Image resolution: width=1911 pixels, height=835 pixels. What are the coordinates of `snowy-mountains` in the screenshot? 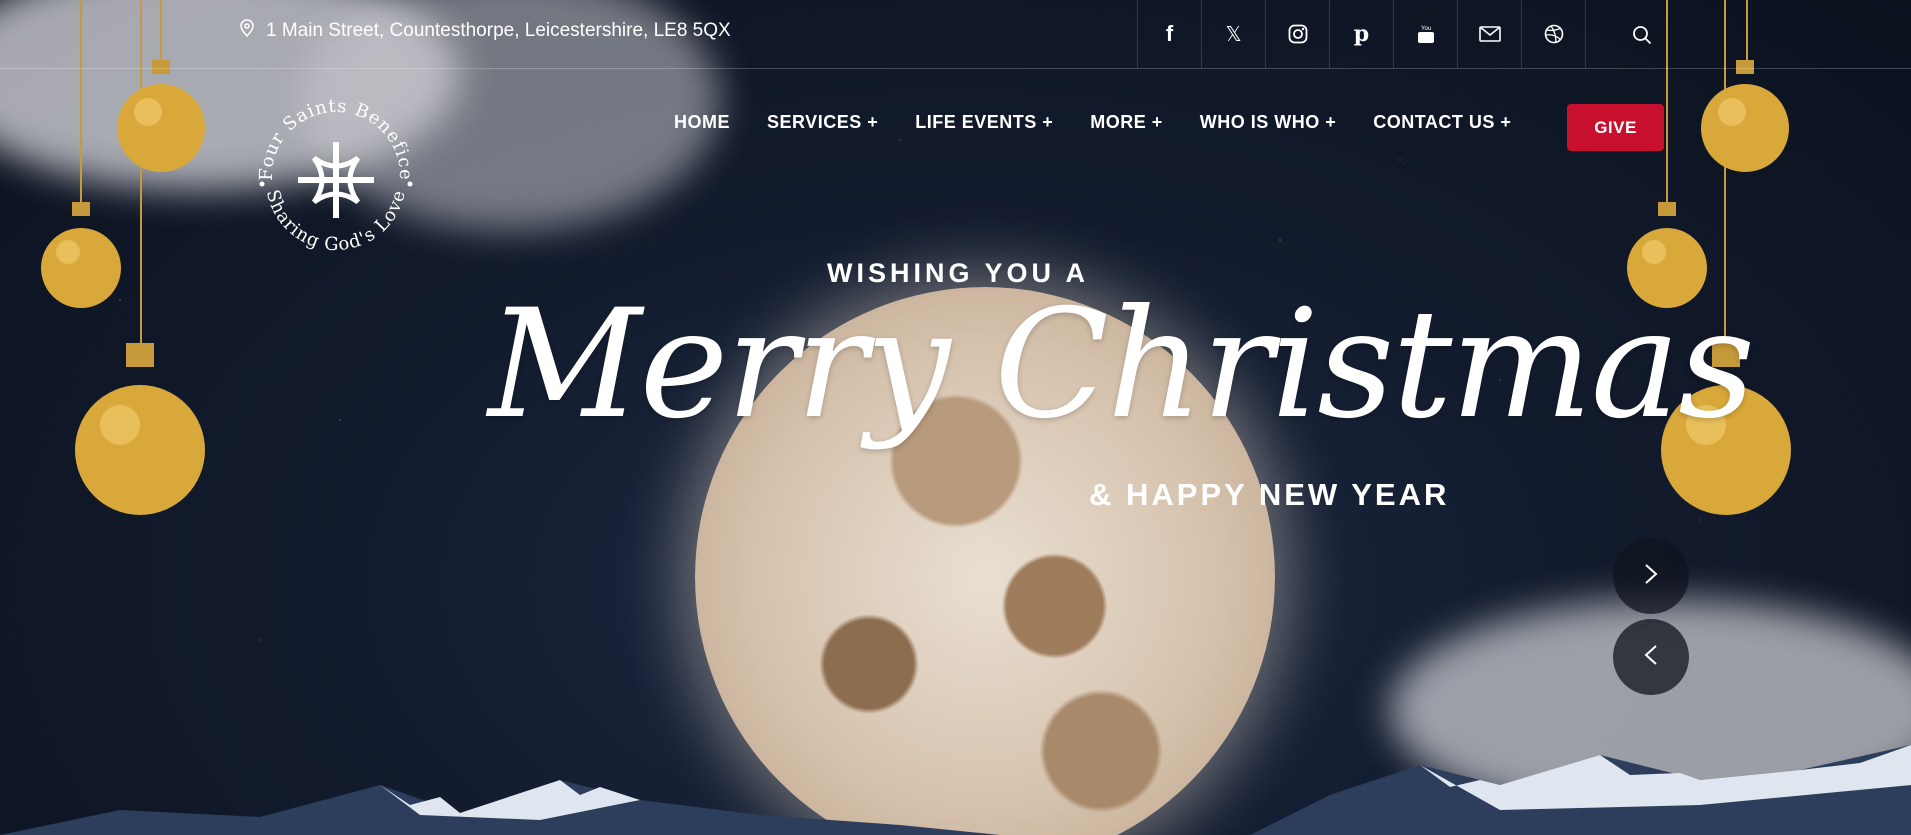 It's located at (955, 790).